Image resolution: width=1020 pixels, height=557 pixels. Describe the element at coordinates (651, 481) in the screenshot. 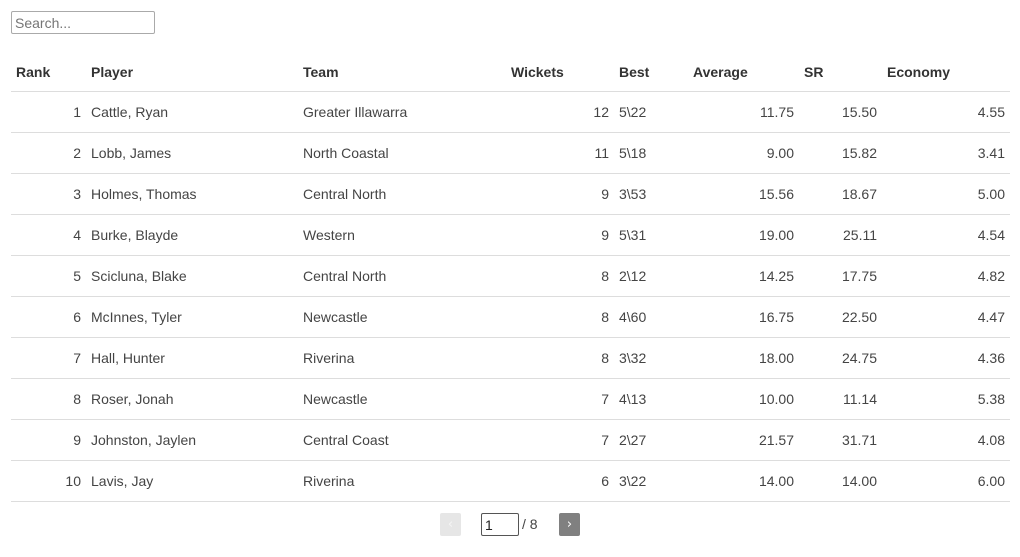

I see `cell-best: 3\22` at that location.